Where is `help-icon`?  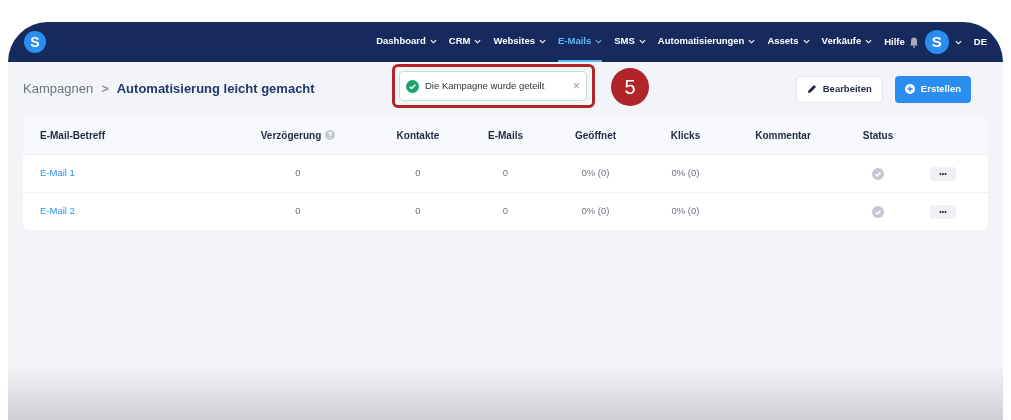 help-icon is located at coordinates (330, 135).